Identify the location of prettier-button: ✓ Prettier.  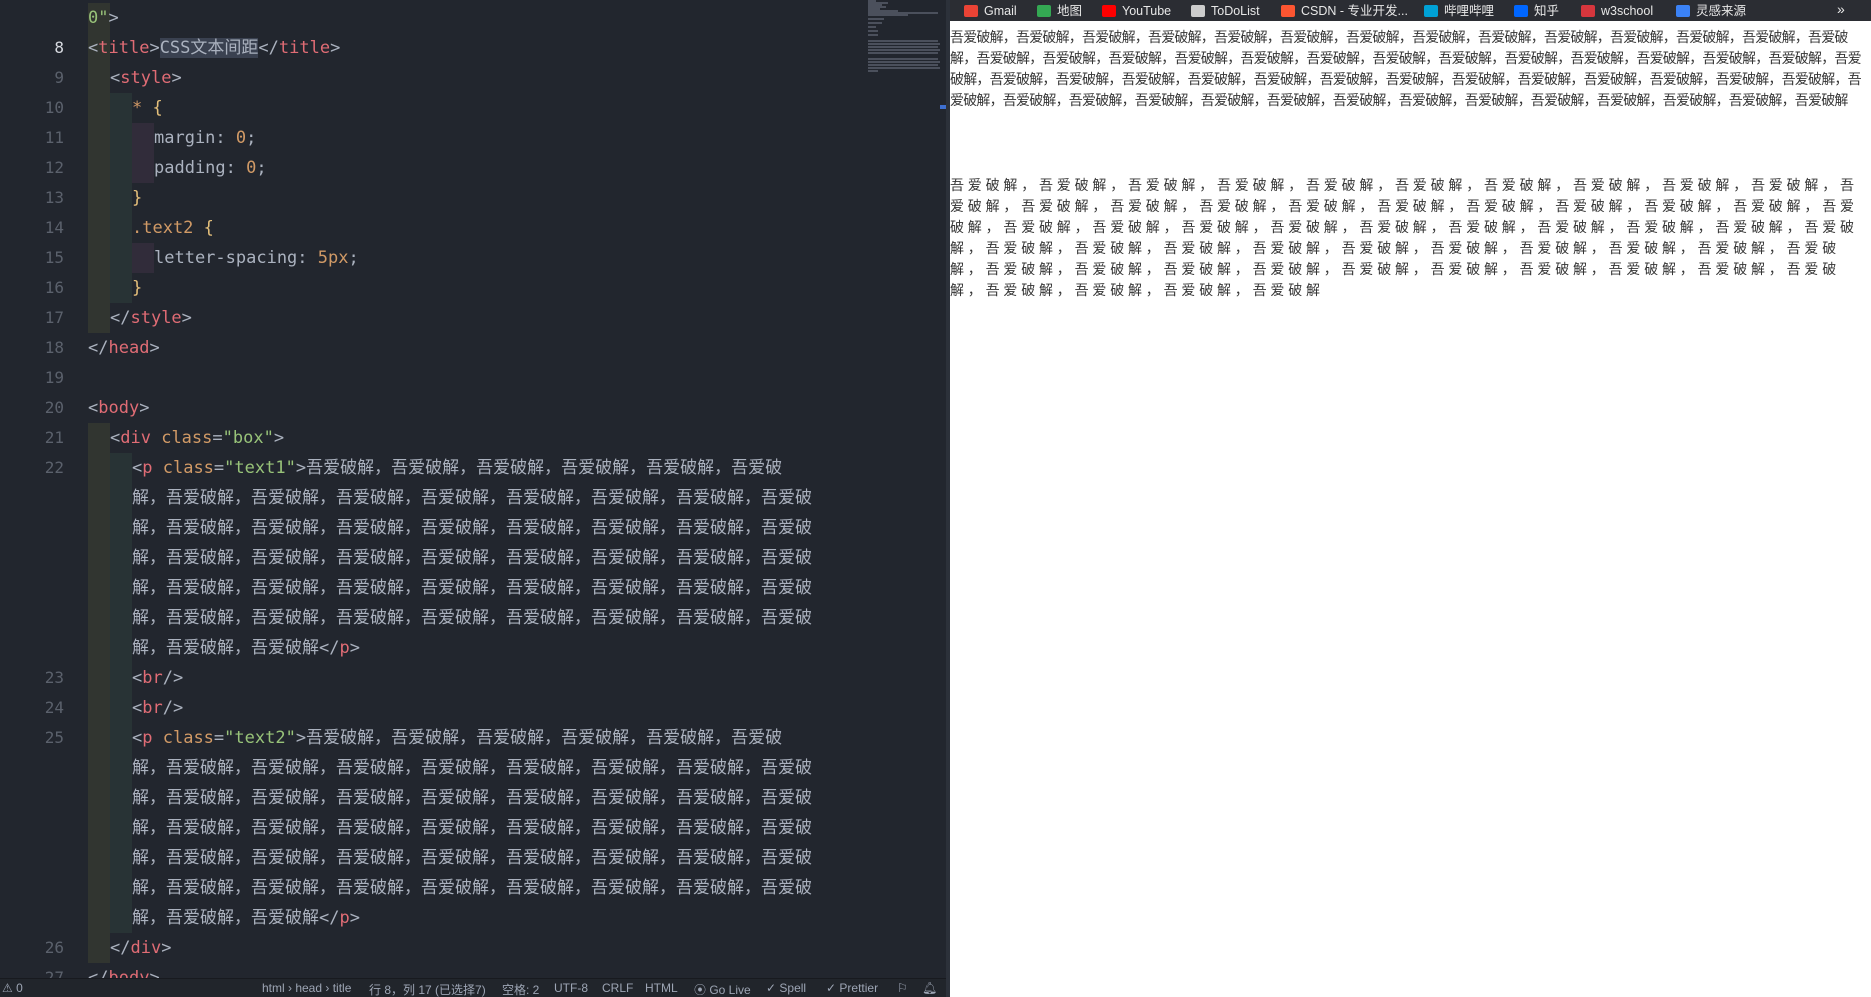
(852, 988).